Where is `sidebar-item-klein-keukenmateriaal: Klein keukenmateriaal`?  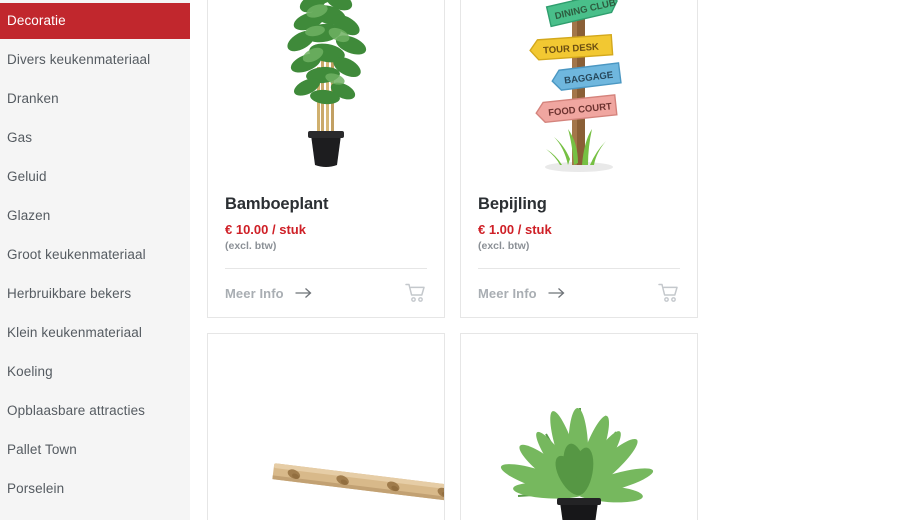
sidebar-item-klein-keukenmateriaal: Klein keukenmateriaal is located at coordinates (95, 333).